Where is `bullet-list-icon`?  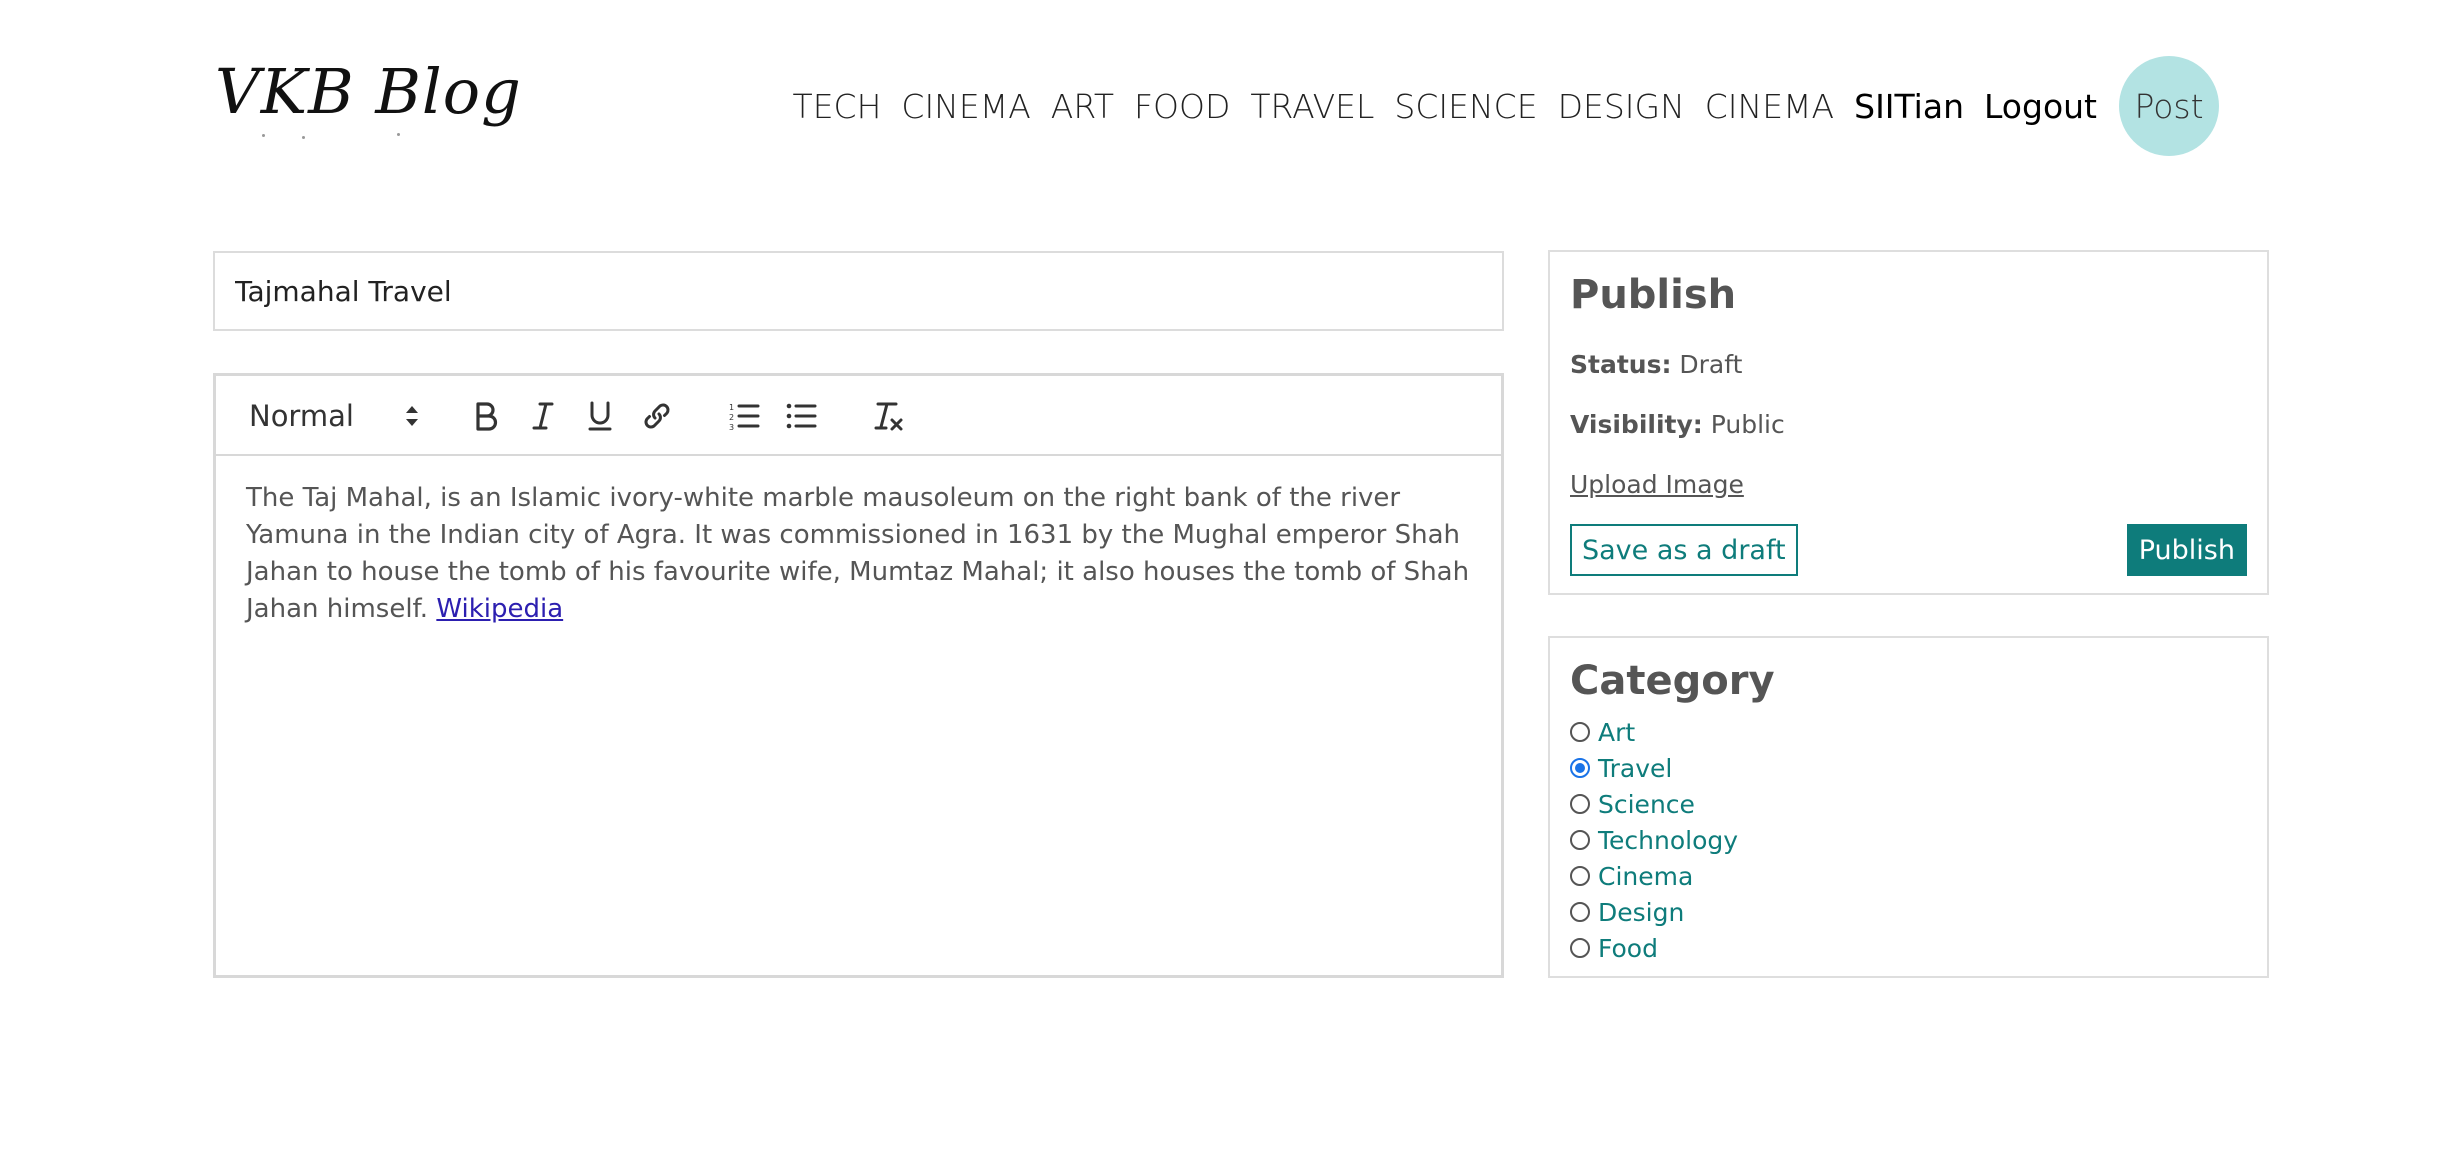 bullet-list-icon is located at coordinates (801, 416).